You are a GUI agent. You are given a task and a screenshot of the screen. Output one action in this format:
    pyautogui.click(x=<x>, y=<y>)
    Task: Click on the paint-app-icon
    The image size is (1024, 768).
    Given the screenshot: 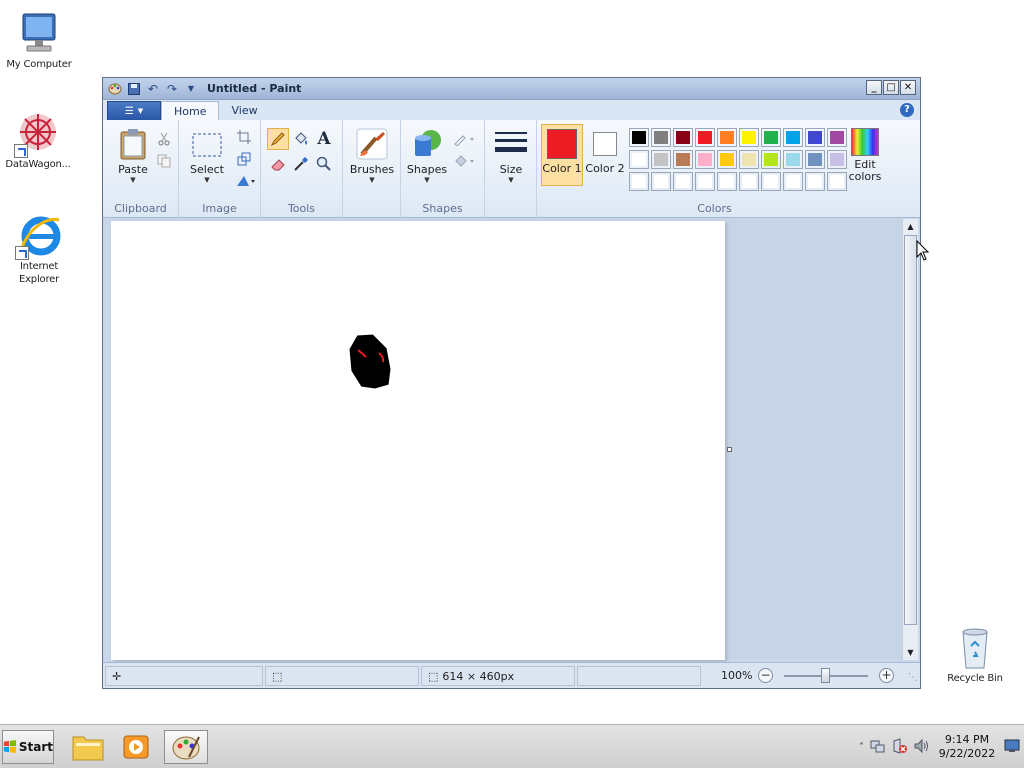 What is the action you would take?
    pyautogui.click(x=115, y=89)
    